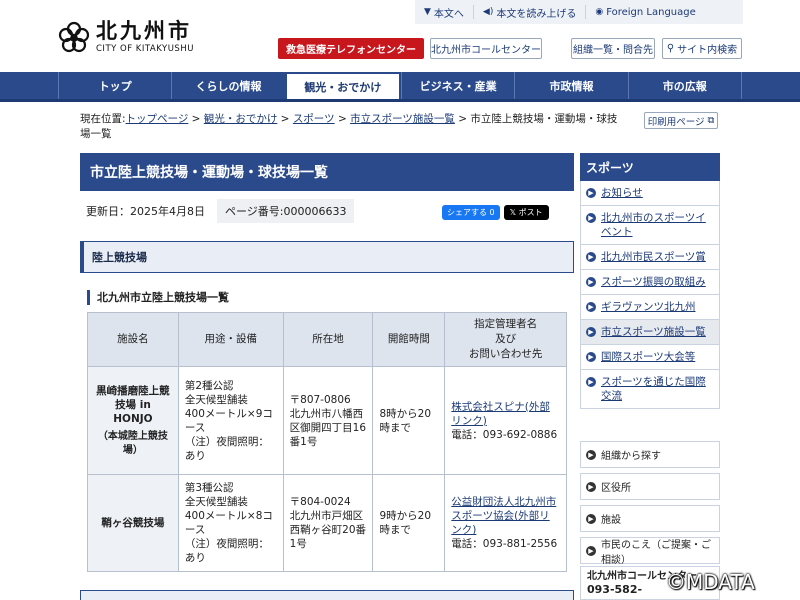 This screenshot has width=800, height=600. I want to click on sidebar-link-org-search: ▶ 組織から探す, so click(650, 454).